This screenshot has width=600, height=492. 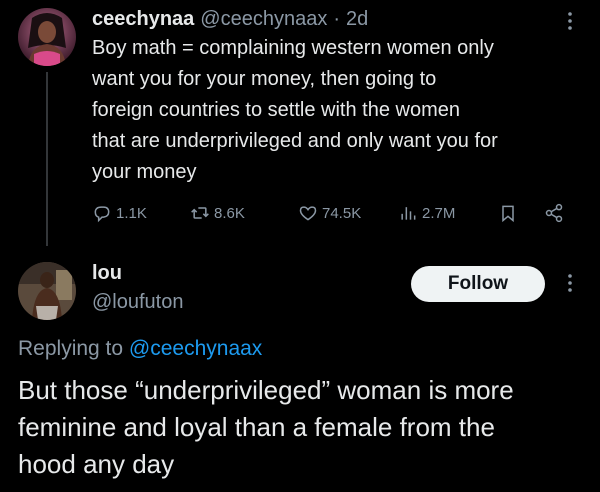 I want to click on reply-author-name: lou, so click(x=107, y=273).